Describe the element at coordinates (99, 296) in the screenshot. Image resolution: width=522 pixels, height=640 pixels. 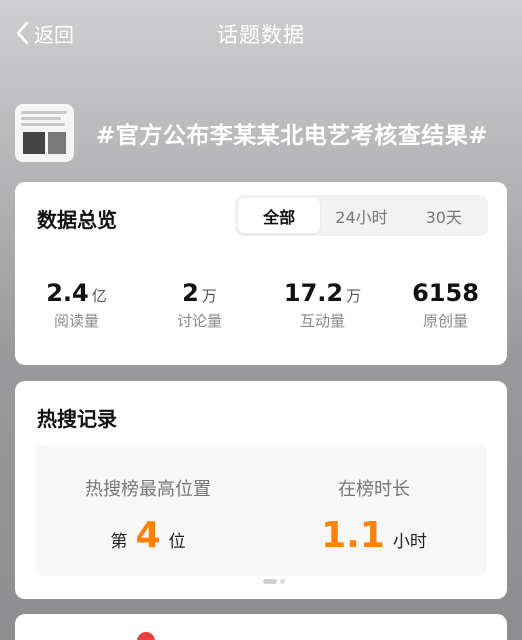
I see `stat-unit: 亿` at that location.